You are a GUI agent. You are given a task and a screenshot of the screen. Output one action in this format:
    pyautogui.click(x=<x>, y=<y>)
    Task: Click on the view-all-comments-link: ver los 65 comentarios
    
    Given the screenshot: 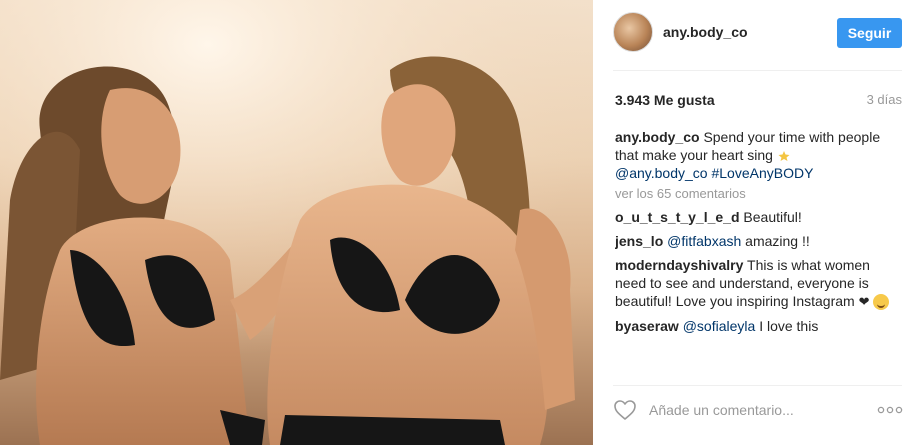 What is the action you would take?
    pyautogui.click(x=759, y=194)
    